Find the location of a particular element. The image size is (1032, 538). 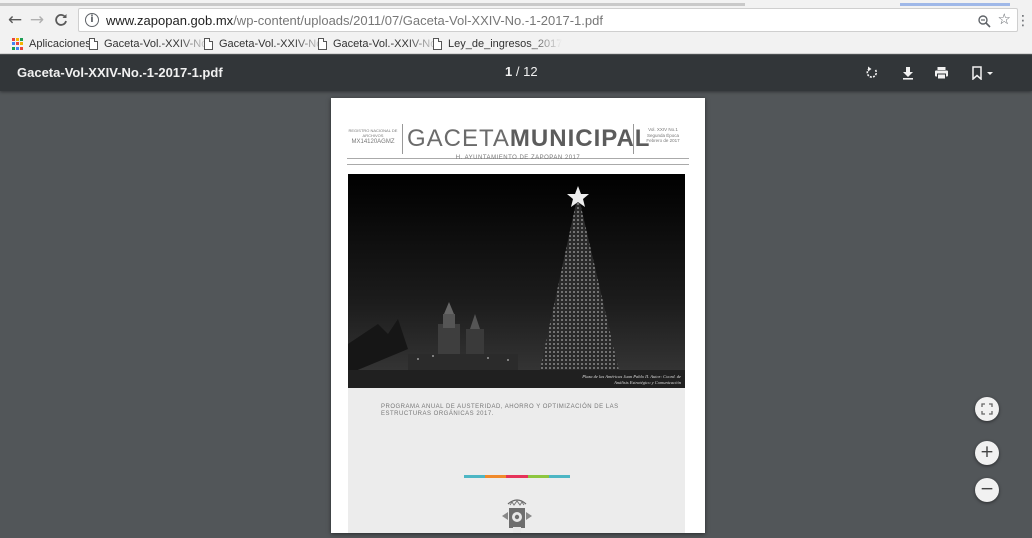

total-pages: 12 is located at coordinates (530, 71).